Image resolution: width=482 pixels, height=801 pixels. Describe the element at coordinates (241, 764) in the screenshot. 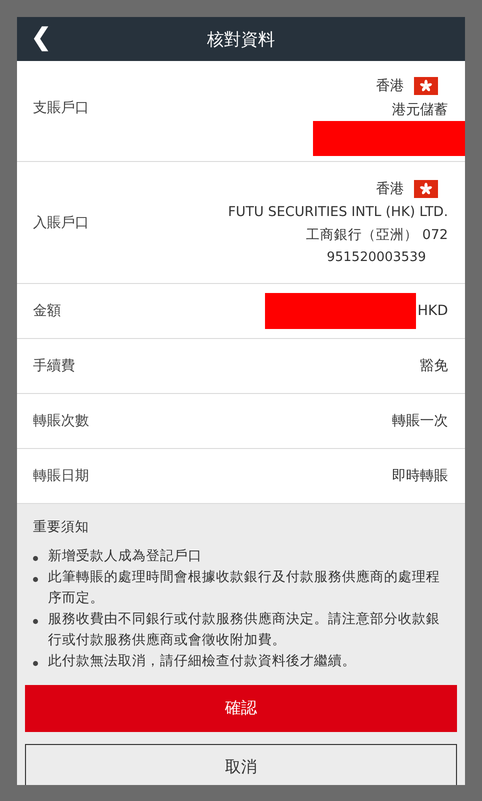

I see `cancel-button: 取消` at that location.